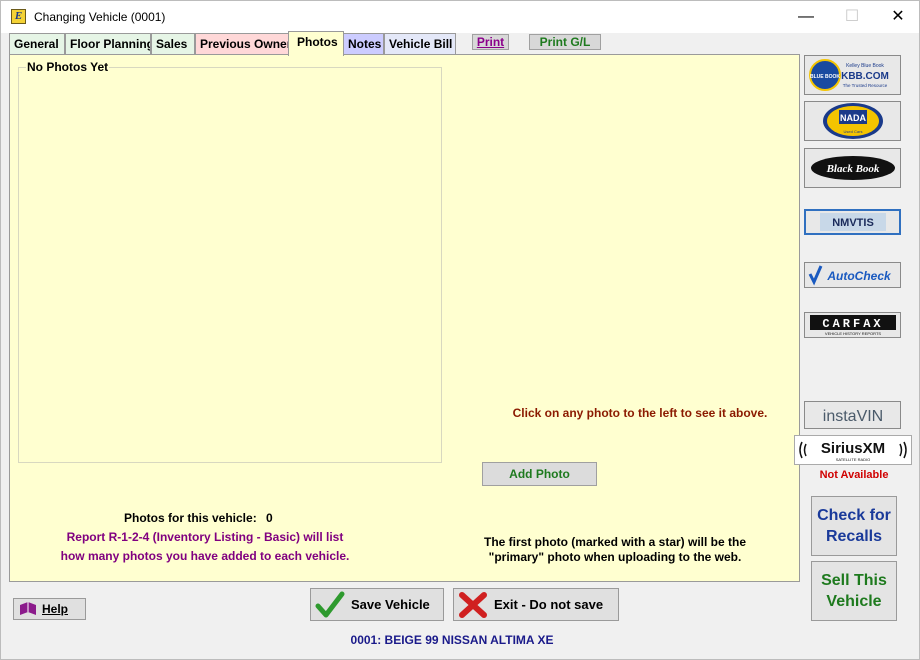 This screenshot has height=660, width=920. What do you see at coordinates (473, 604) in the screenshot?
I see `red-x-icon` at bounding box center [473, 604].